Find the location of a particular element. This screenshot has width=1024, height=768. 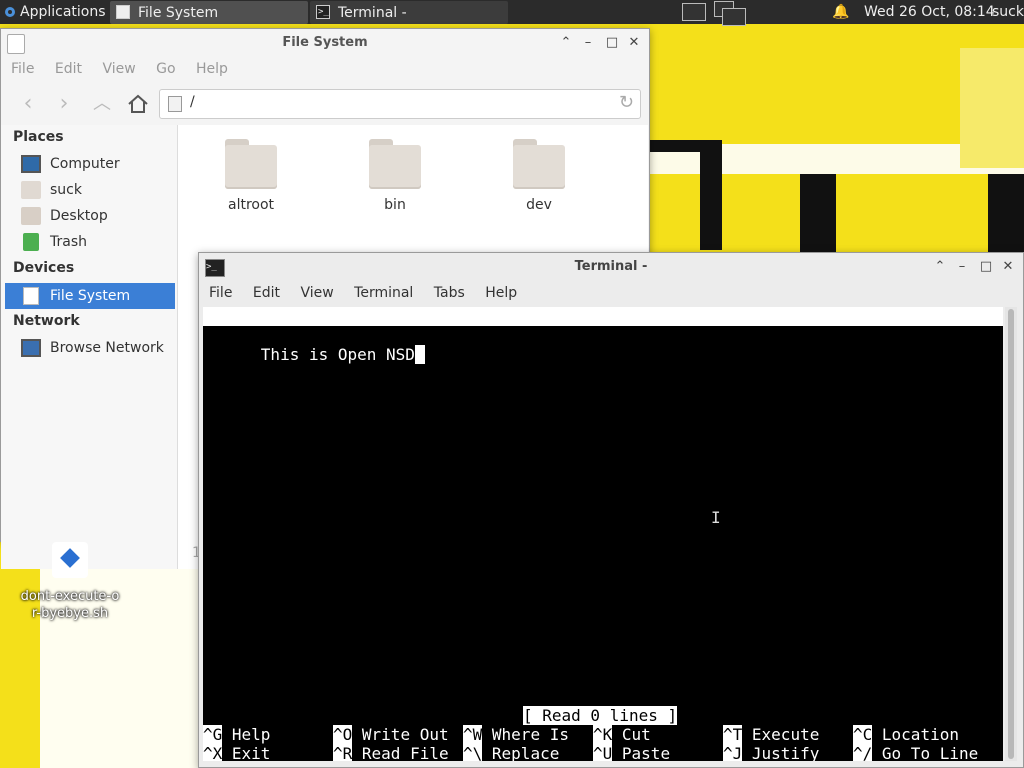

workspace-2-button is located at coordinates (730, 13).